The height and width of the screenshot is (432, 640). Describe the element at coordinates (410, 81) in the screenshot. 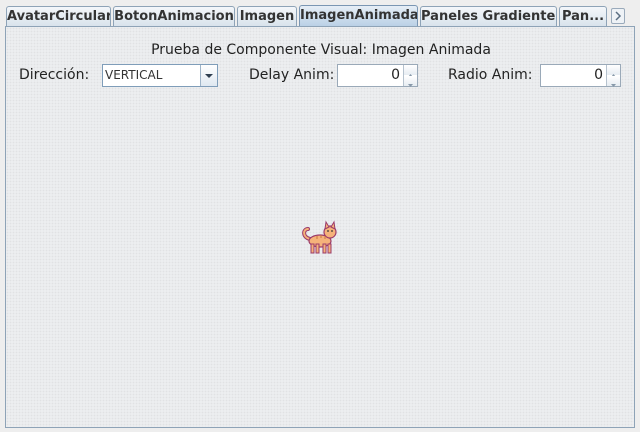

I see `delay-decrement-button` at that location.